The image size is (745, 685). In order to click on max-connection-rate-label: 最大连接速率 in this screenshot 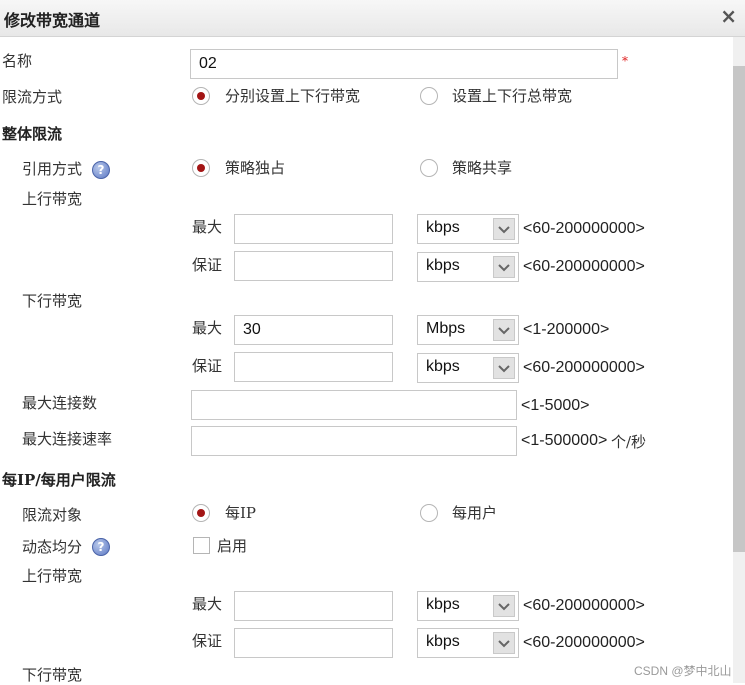, I will do `click(67, 439)`.